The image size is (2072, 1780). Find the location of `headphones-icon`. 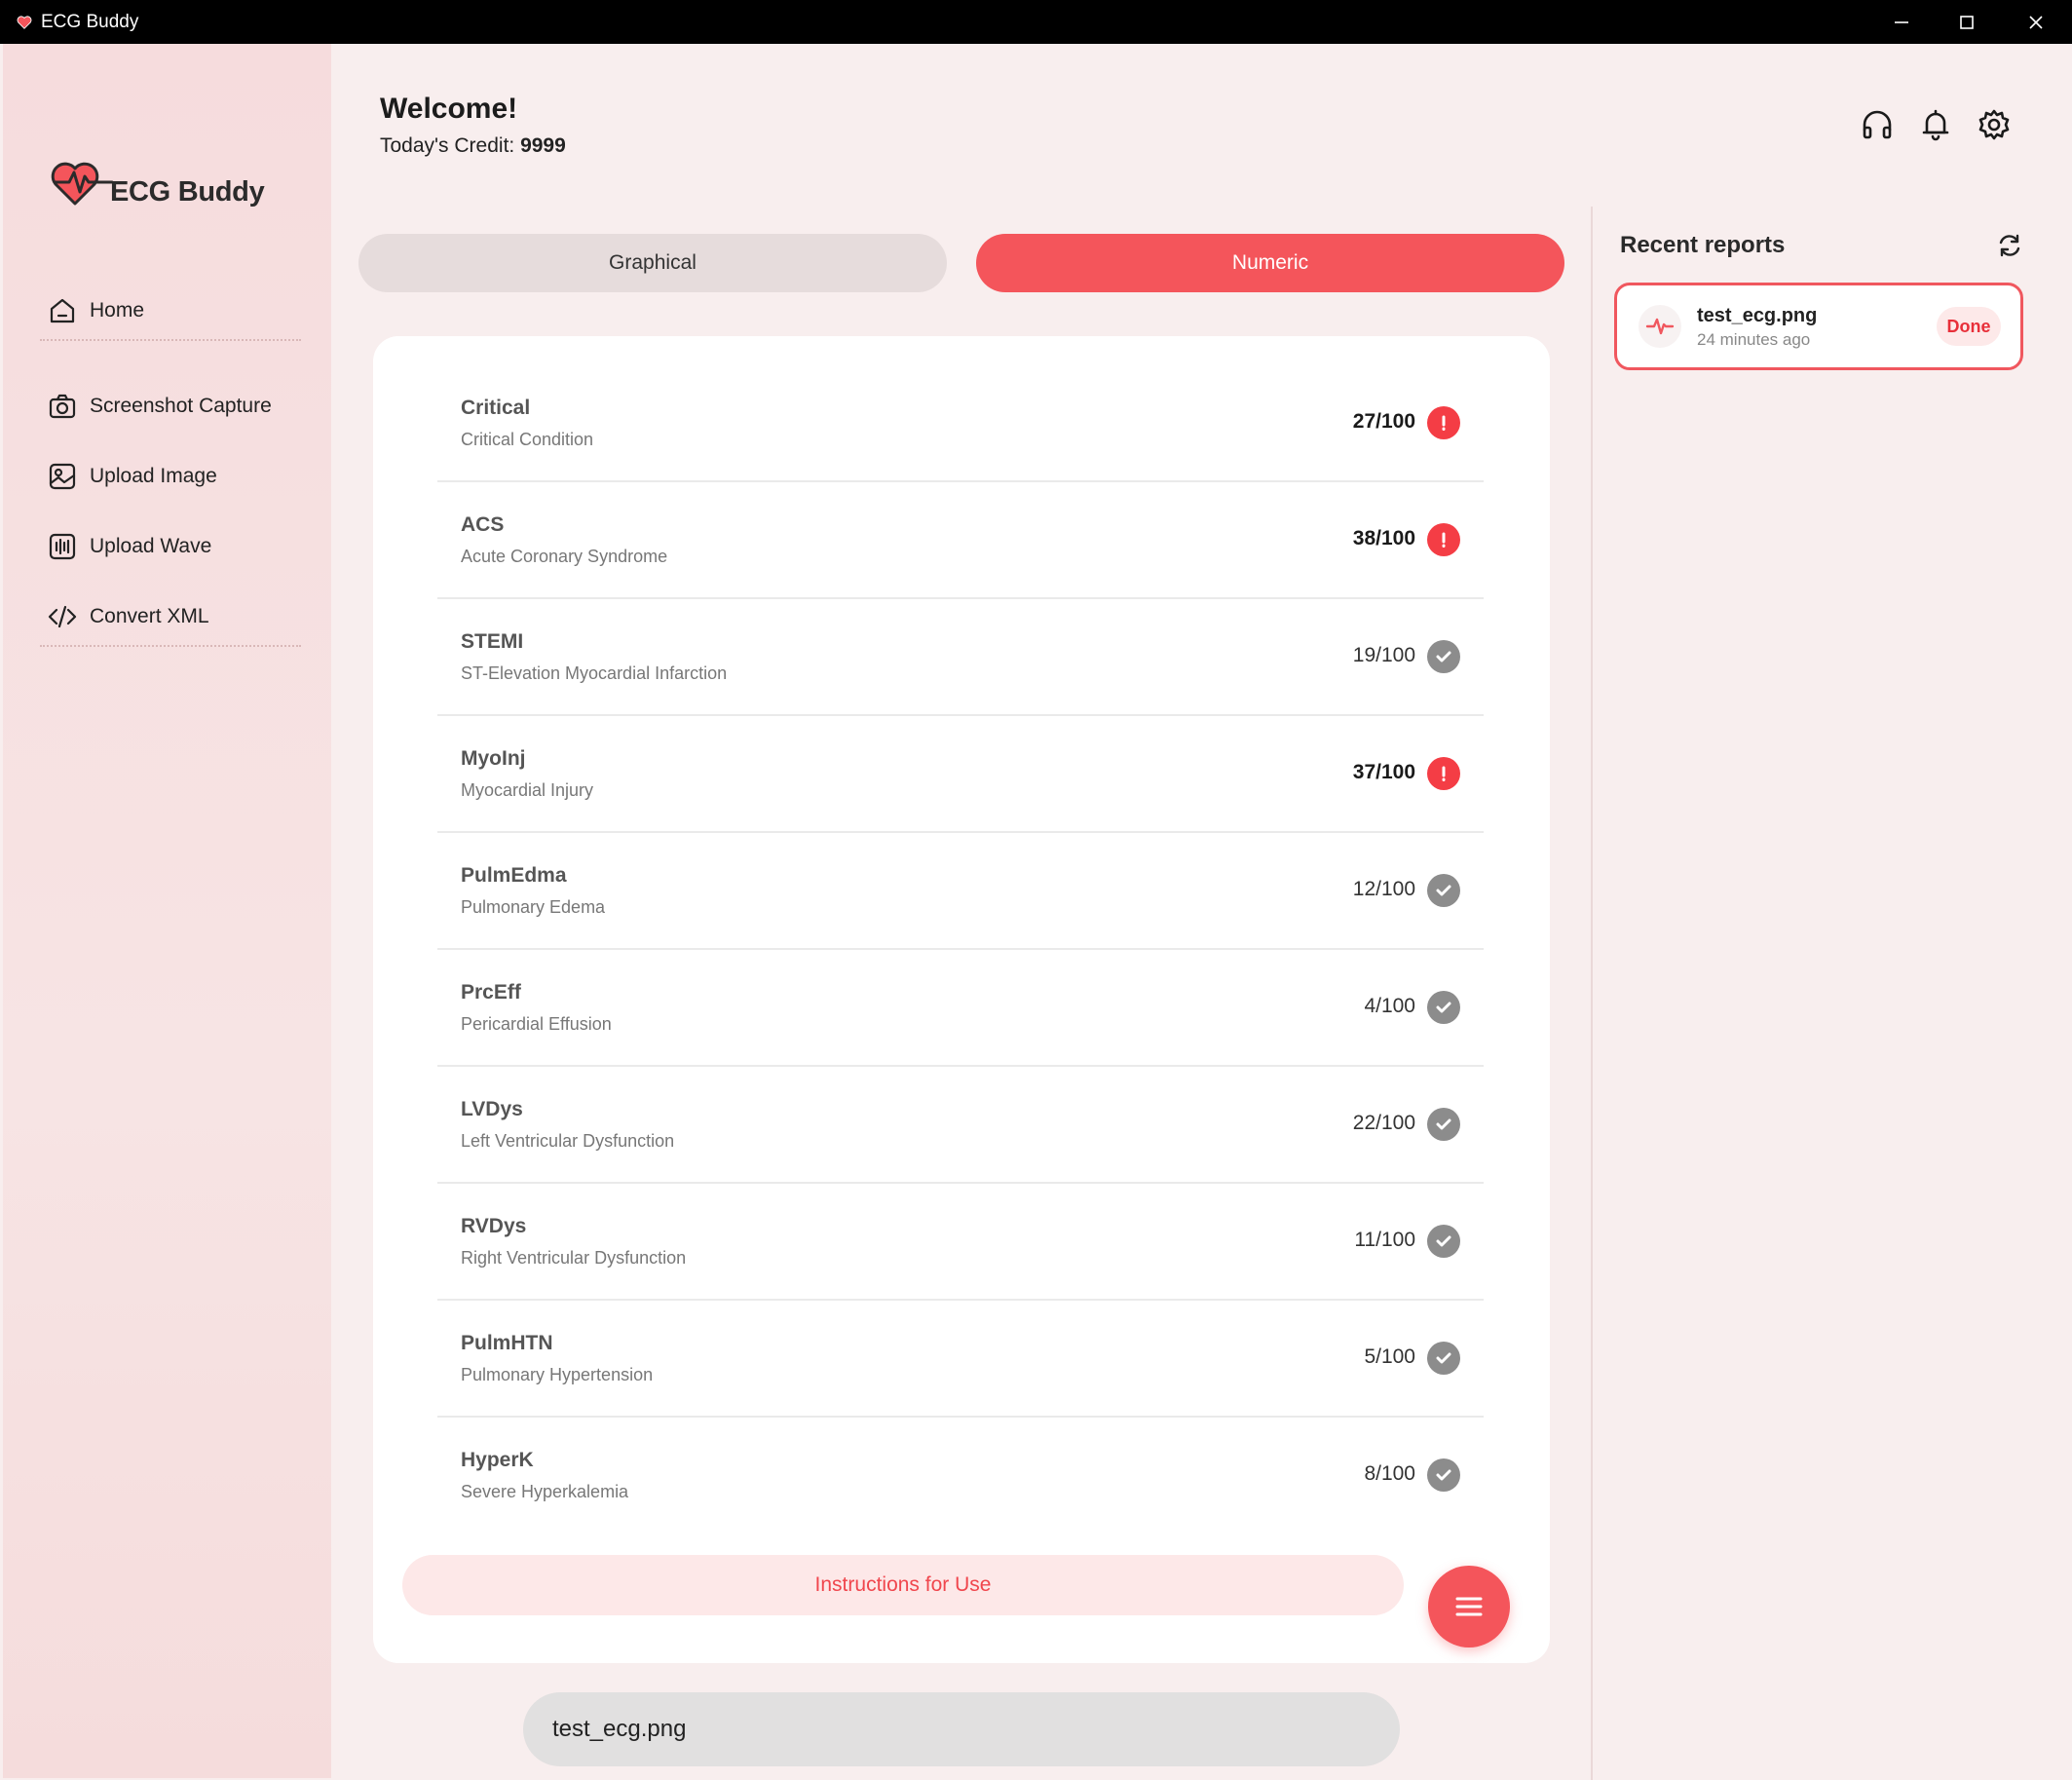

headphones-icon is located at coordinates (1878, 124).